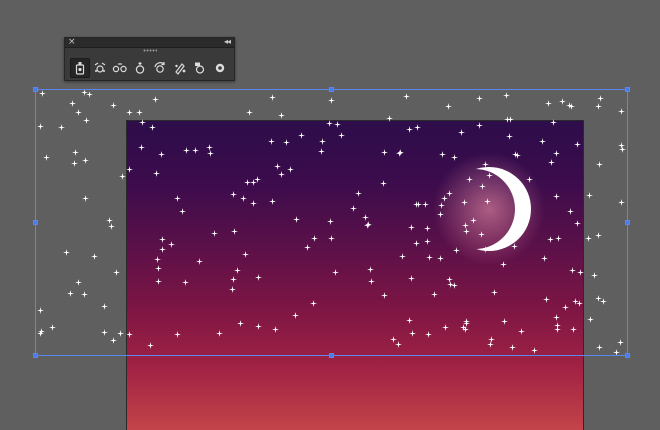 The image size is (660, 430). What do you see at coordinates (139, 68) in the screenshot?
I see `symbol-sizer-icon` at bounding box center [139, 68].